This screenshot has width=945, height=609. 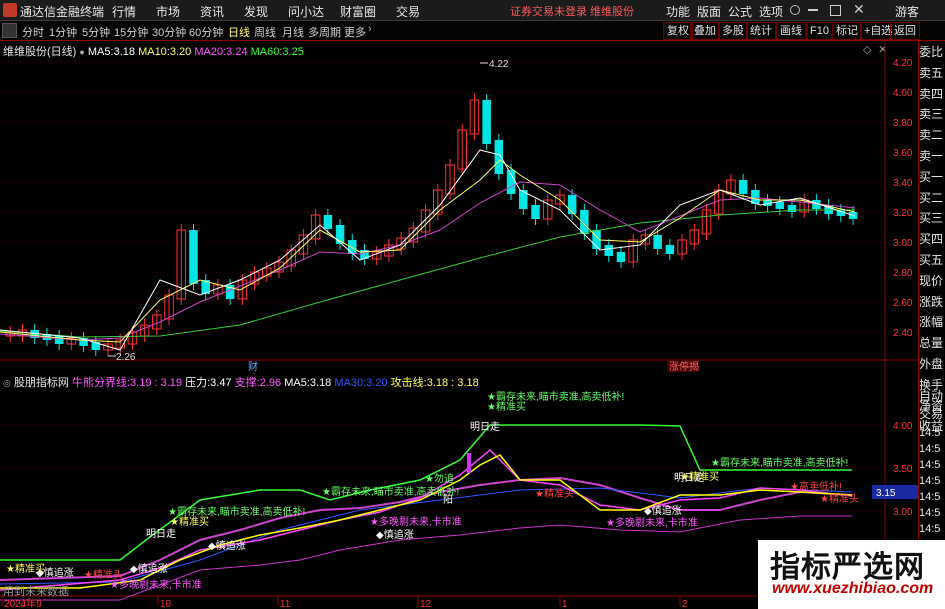 What do you see at coordinates (932, 156) in the screenshot?
I see `right-panel-item: 卖一` at bounding box center [932, 156].